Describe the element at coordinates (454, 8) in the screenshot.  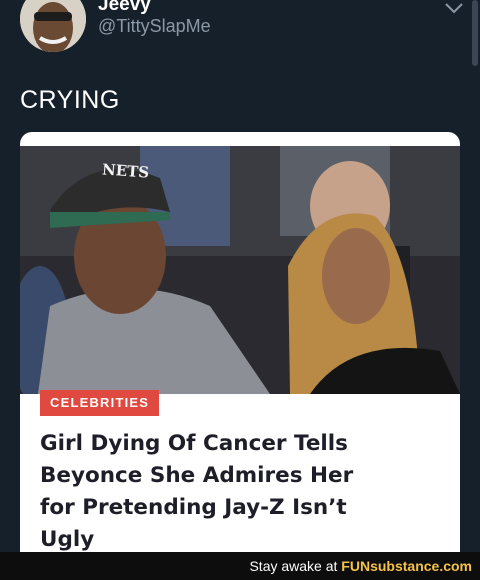
I see `chevron-down-icon` at that location.